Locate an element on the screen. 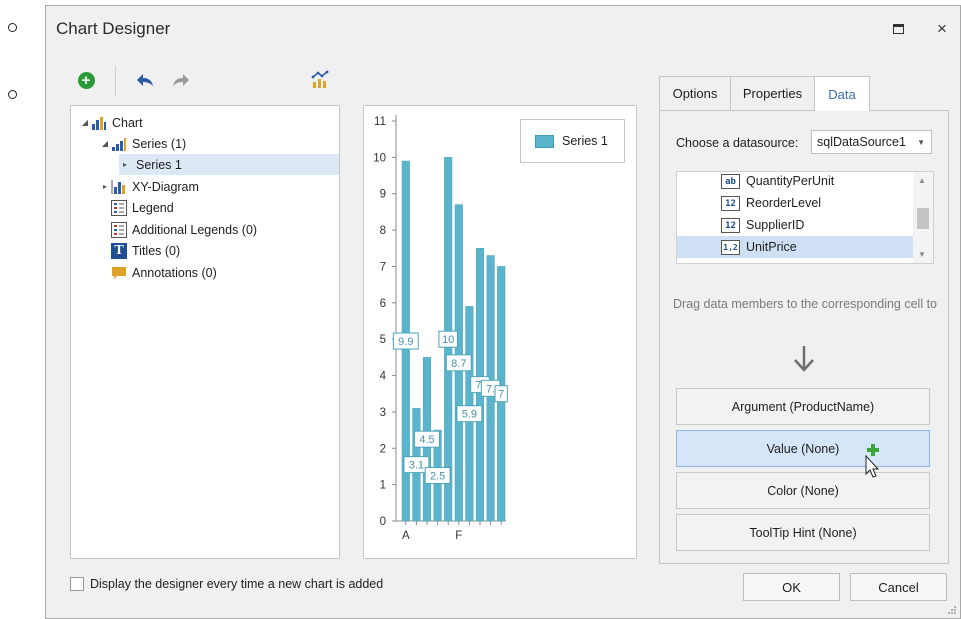 Image resolution: width=961 pixels, height=619 pixels. chevron-down-icon: ▼ is located at coordinates (921, 142).